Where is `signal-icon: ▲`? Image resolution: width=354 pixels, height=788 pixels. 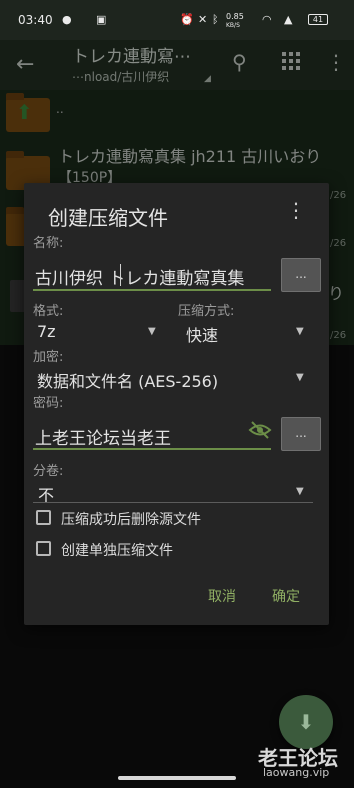 signal-icon: ▲ is located at coordinates (288, 19).